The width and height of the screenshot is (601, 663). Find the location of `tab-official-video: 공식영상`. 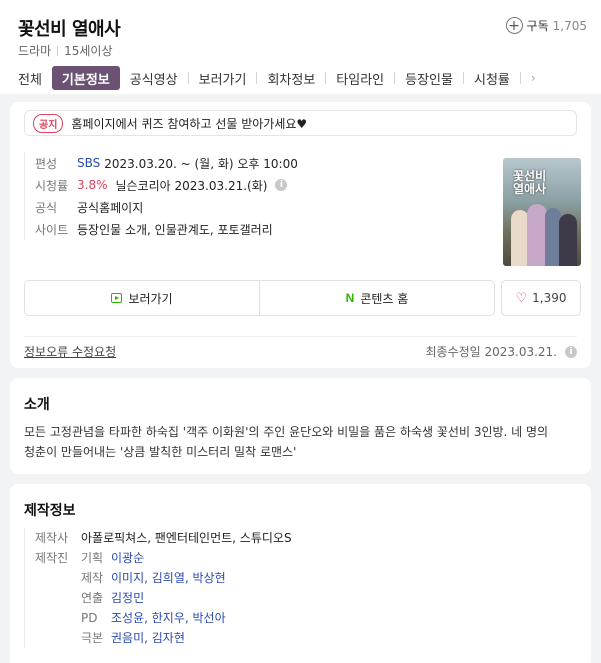

tab-official-video: 공식영상 is located at coordinates (154, 78).